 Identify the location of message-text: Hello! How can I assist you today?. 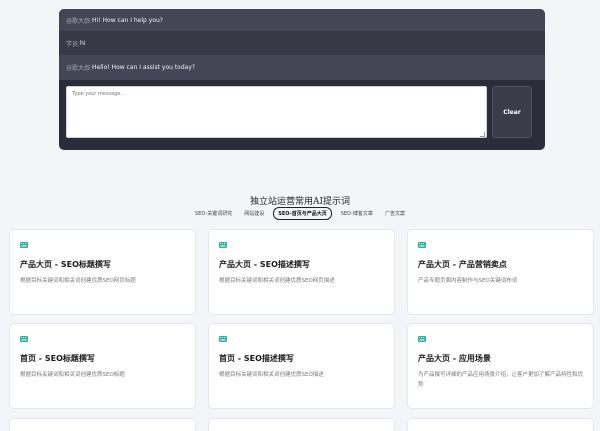
(144, 67).